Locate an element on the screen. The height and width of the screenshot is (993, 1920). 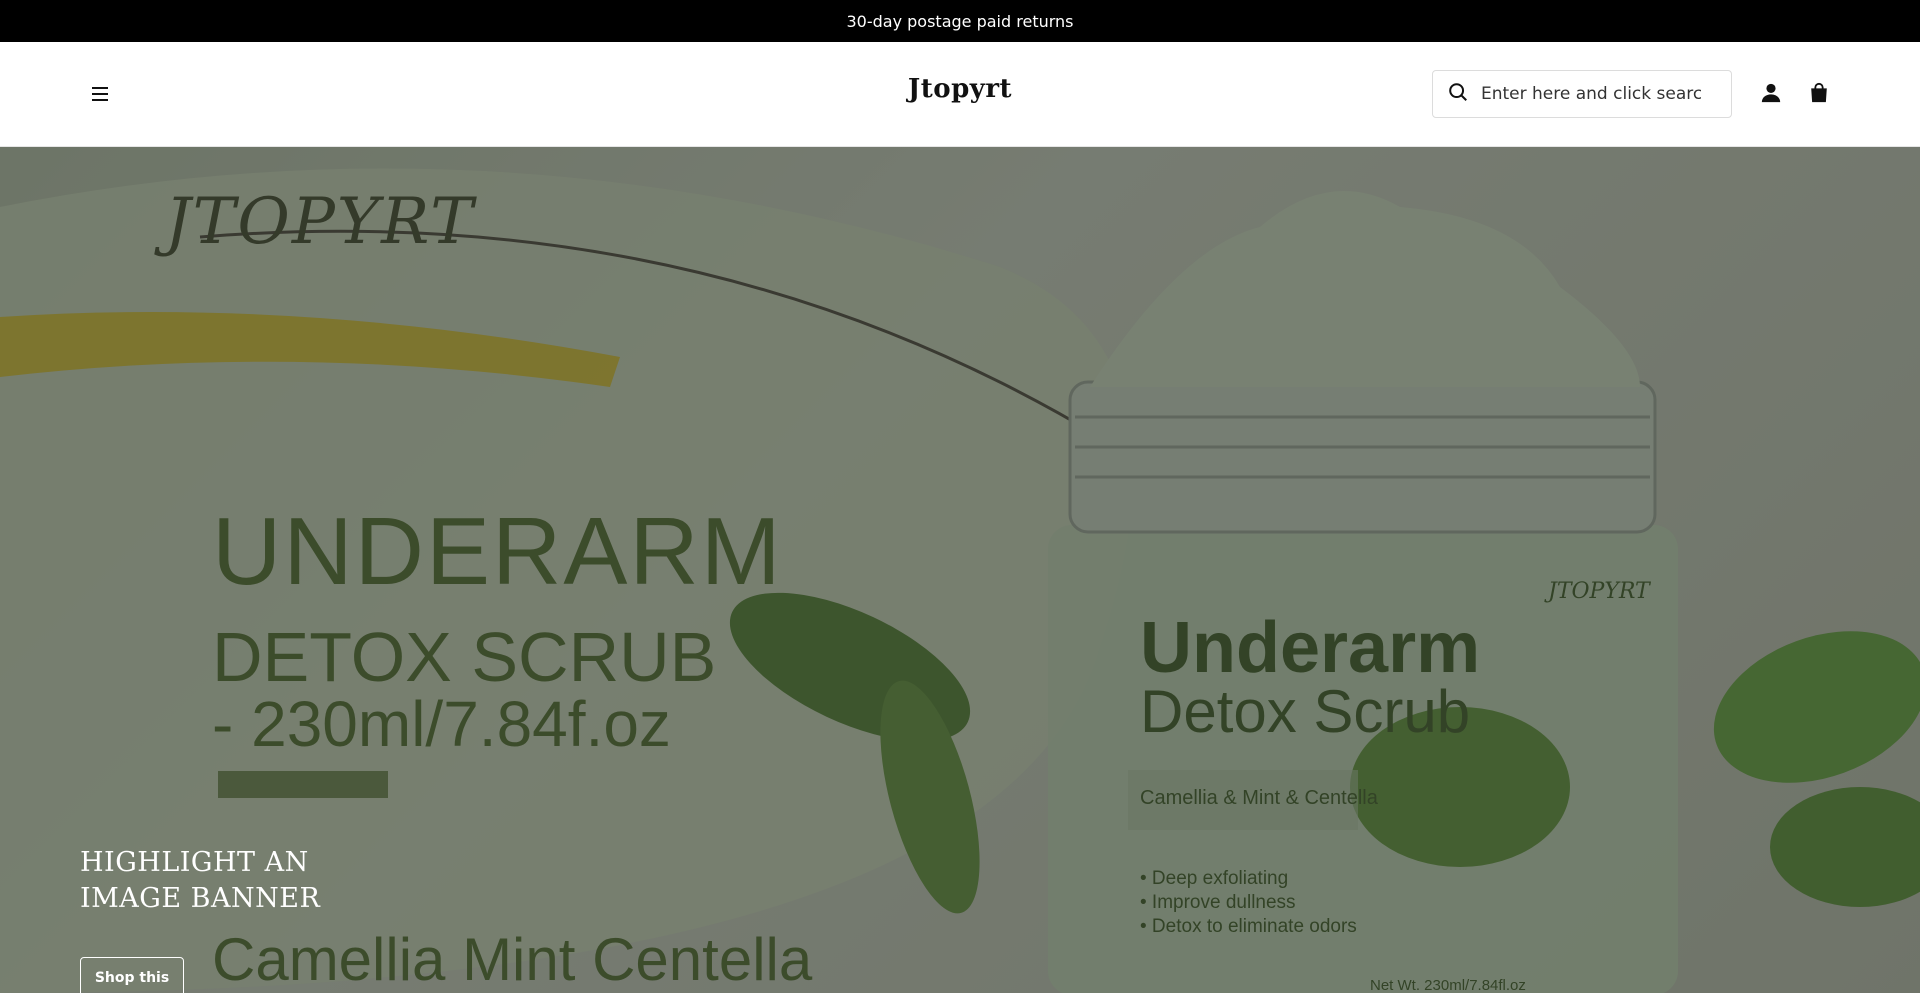
search-box is located at coordinates (1582, 94).